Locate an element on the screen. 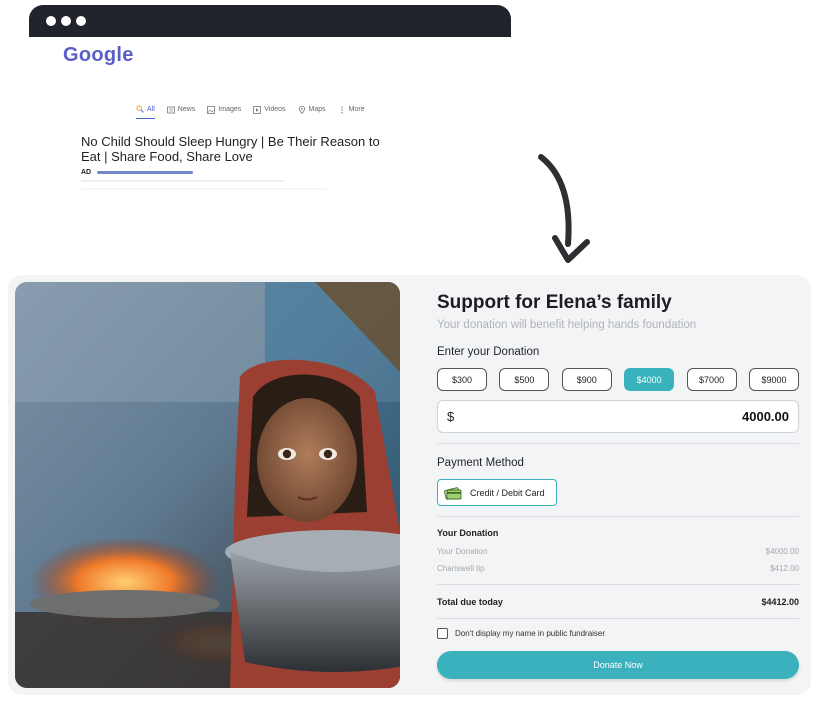 This screenshot has width=819, height=705. amount-value: 4000.00 is located at coordinates (765, 416).